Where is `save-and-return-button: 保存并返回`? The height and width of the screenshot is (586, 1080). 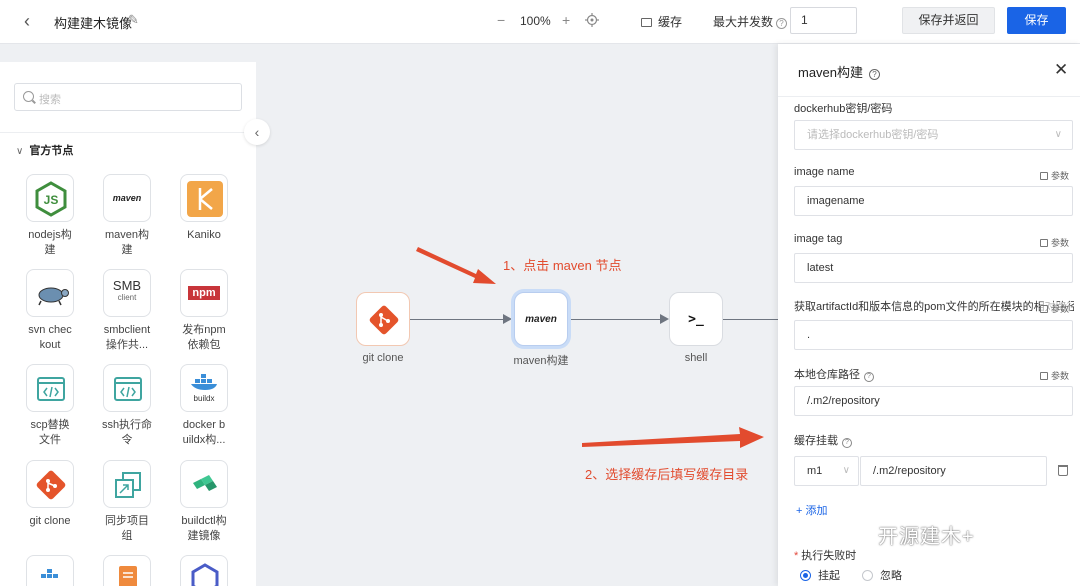 save-and-return-button: 保存并返回 is located at coordinates (948, 20).